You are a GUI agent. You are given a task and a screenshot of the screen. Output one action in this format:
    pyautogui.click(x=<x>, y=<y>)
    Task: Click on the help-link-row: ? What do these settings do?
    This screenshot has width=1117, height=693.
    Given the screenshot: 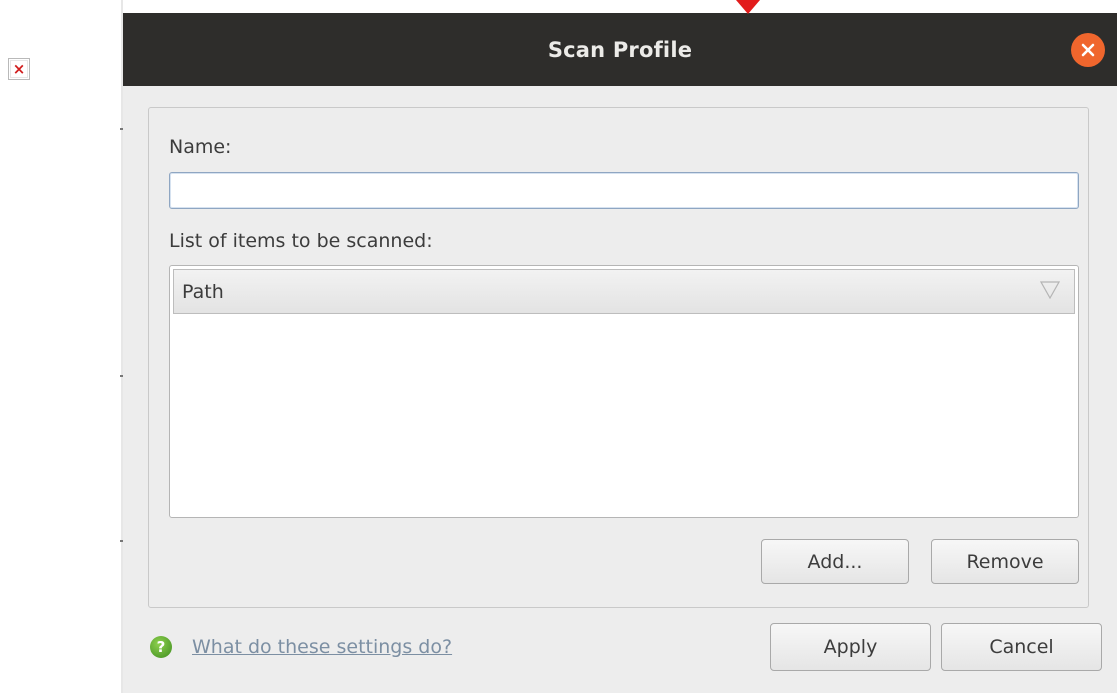 What is the action you would take?
    pyautogui.click(x=301, y=647)
    